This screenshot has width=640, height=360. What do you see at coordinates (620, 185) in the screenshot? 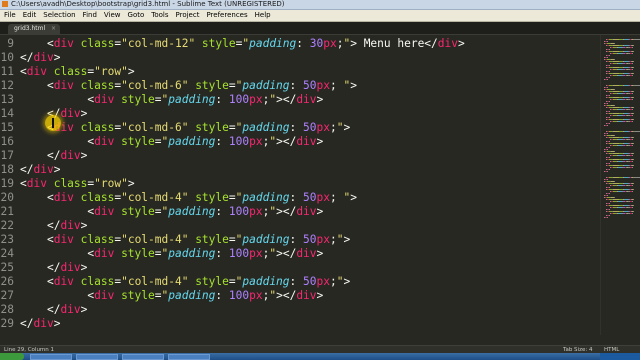
I see `minimap` at bounding box center [620, 185].